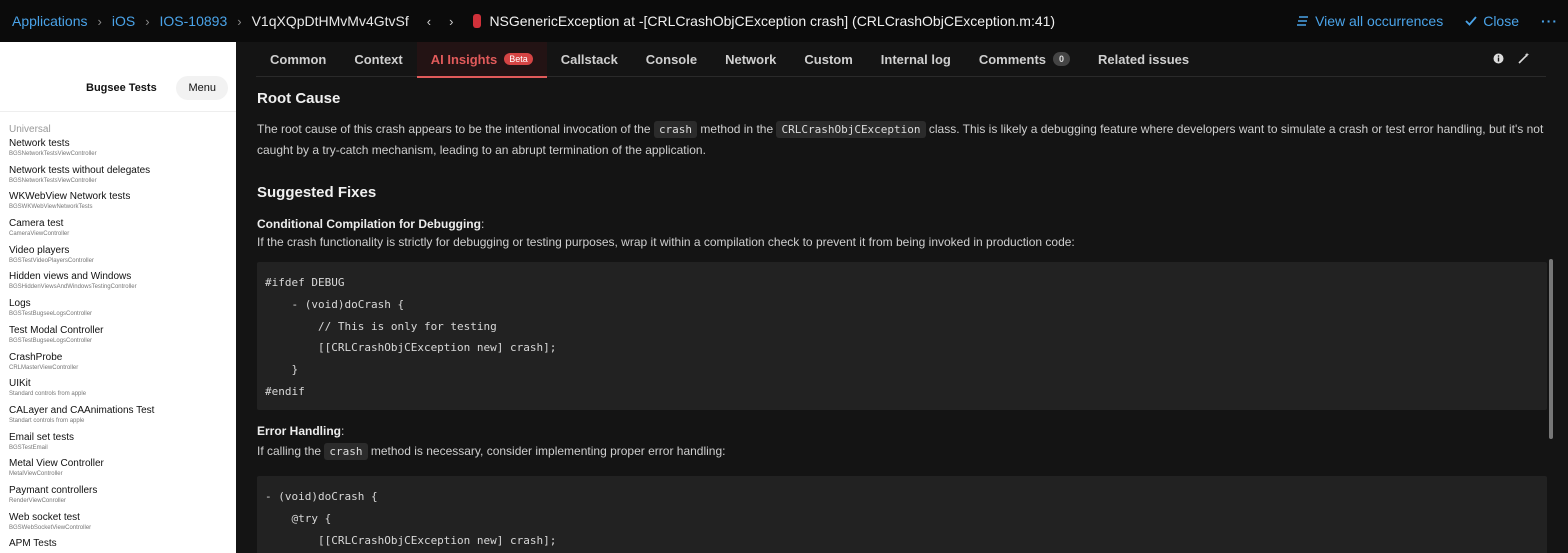 The image size is (1568, 553). I want to click on list-item: Logs BGSTestBugseeLogsController, so click(118, 310).